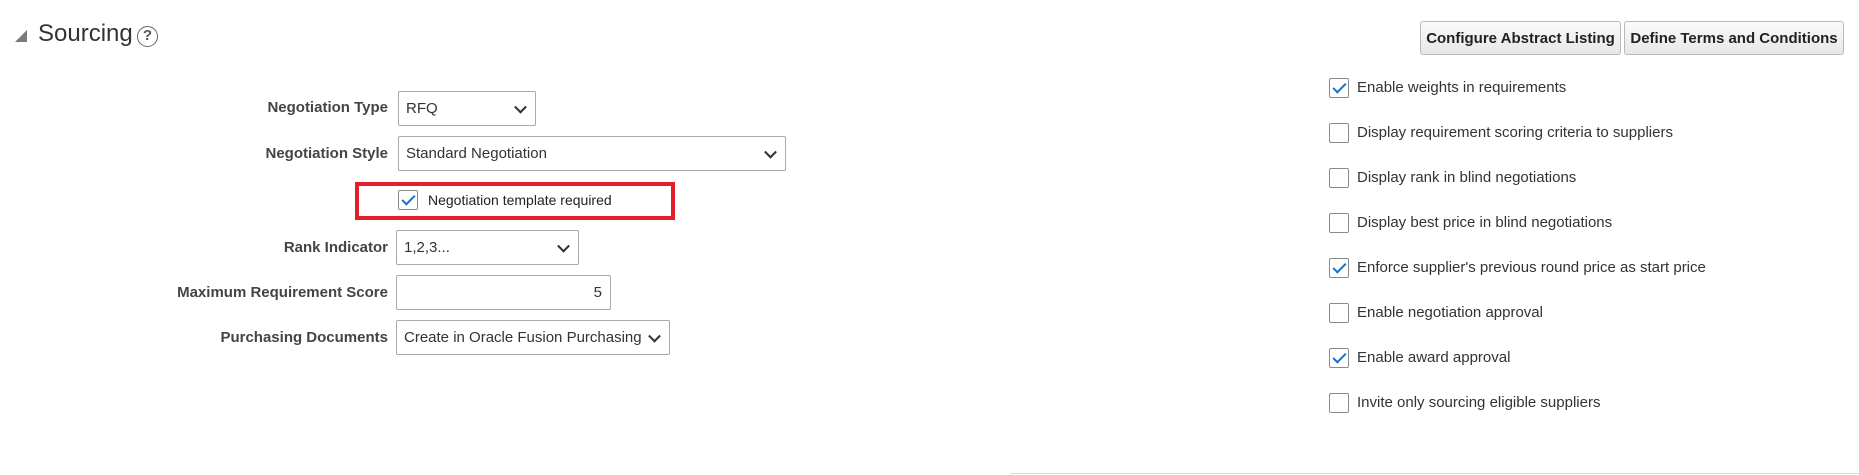  Describe the element at coordinates (1734, 38) in the screenshot. I see `define-terms-and-conditions-button: Define Terms and Conditions` at that location.